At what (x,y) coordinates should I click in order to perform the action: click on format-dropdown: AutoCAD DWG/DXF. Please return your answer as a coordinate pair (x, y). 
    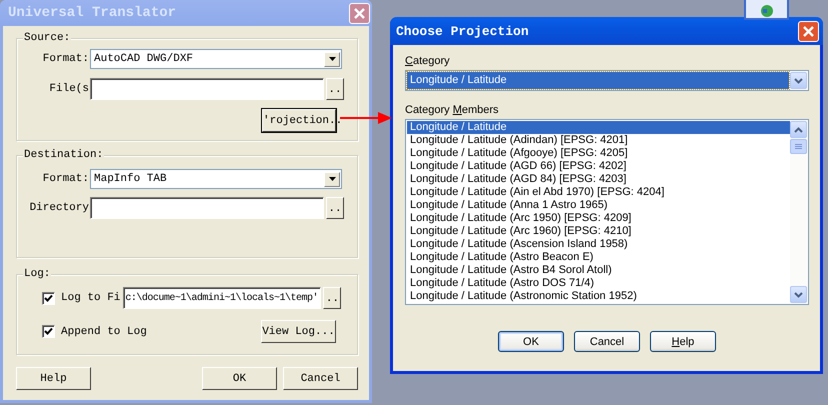
    Looking at the image, I should click on (216, 59).